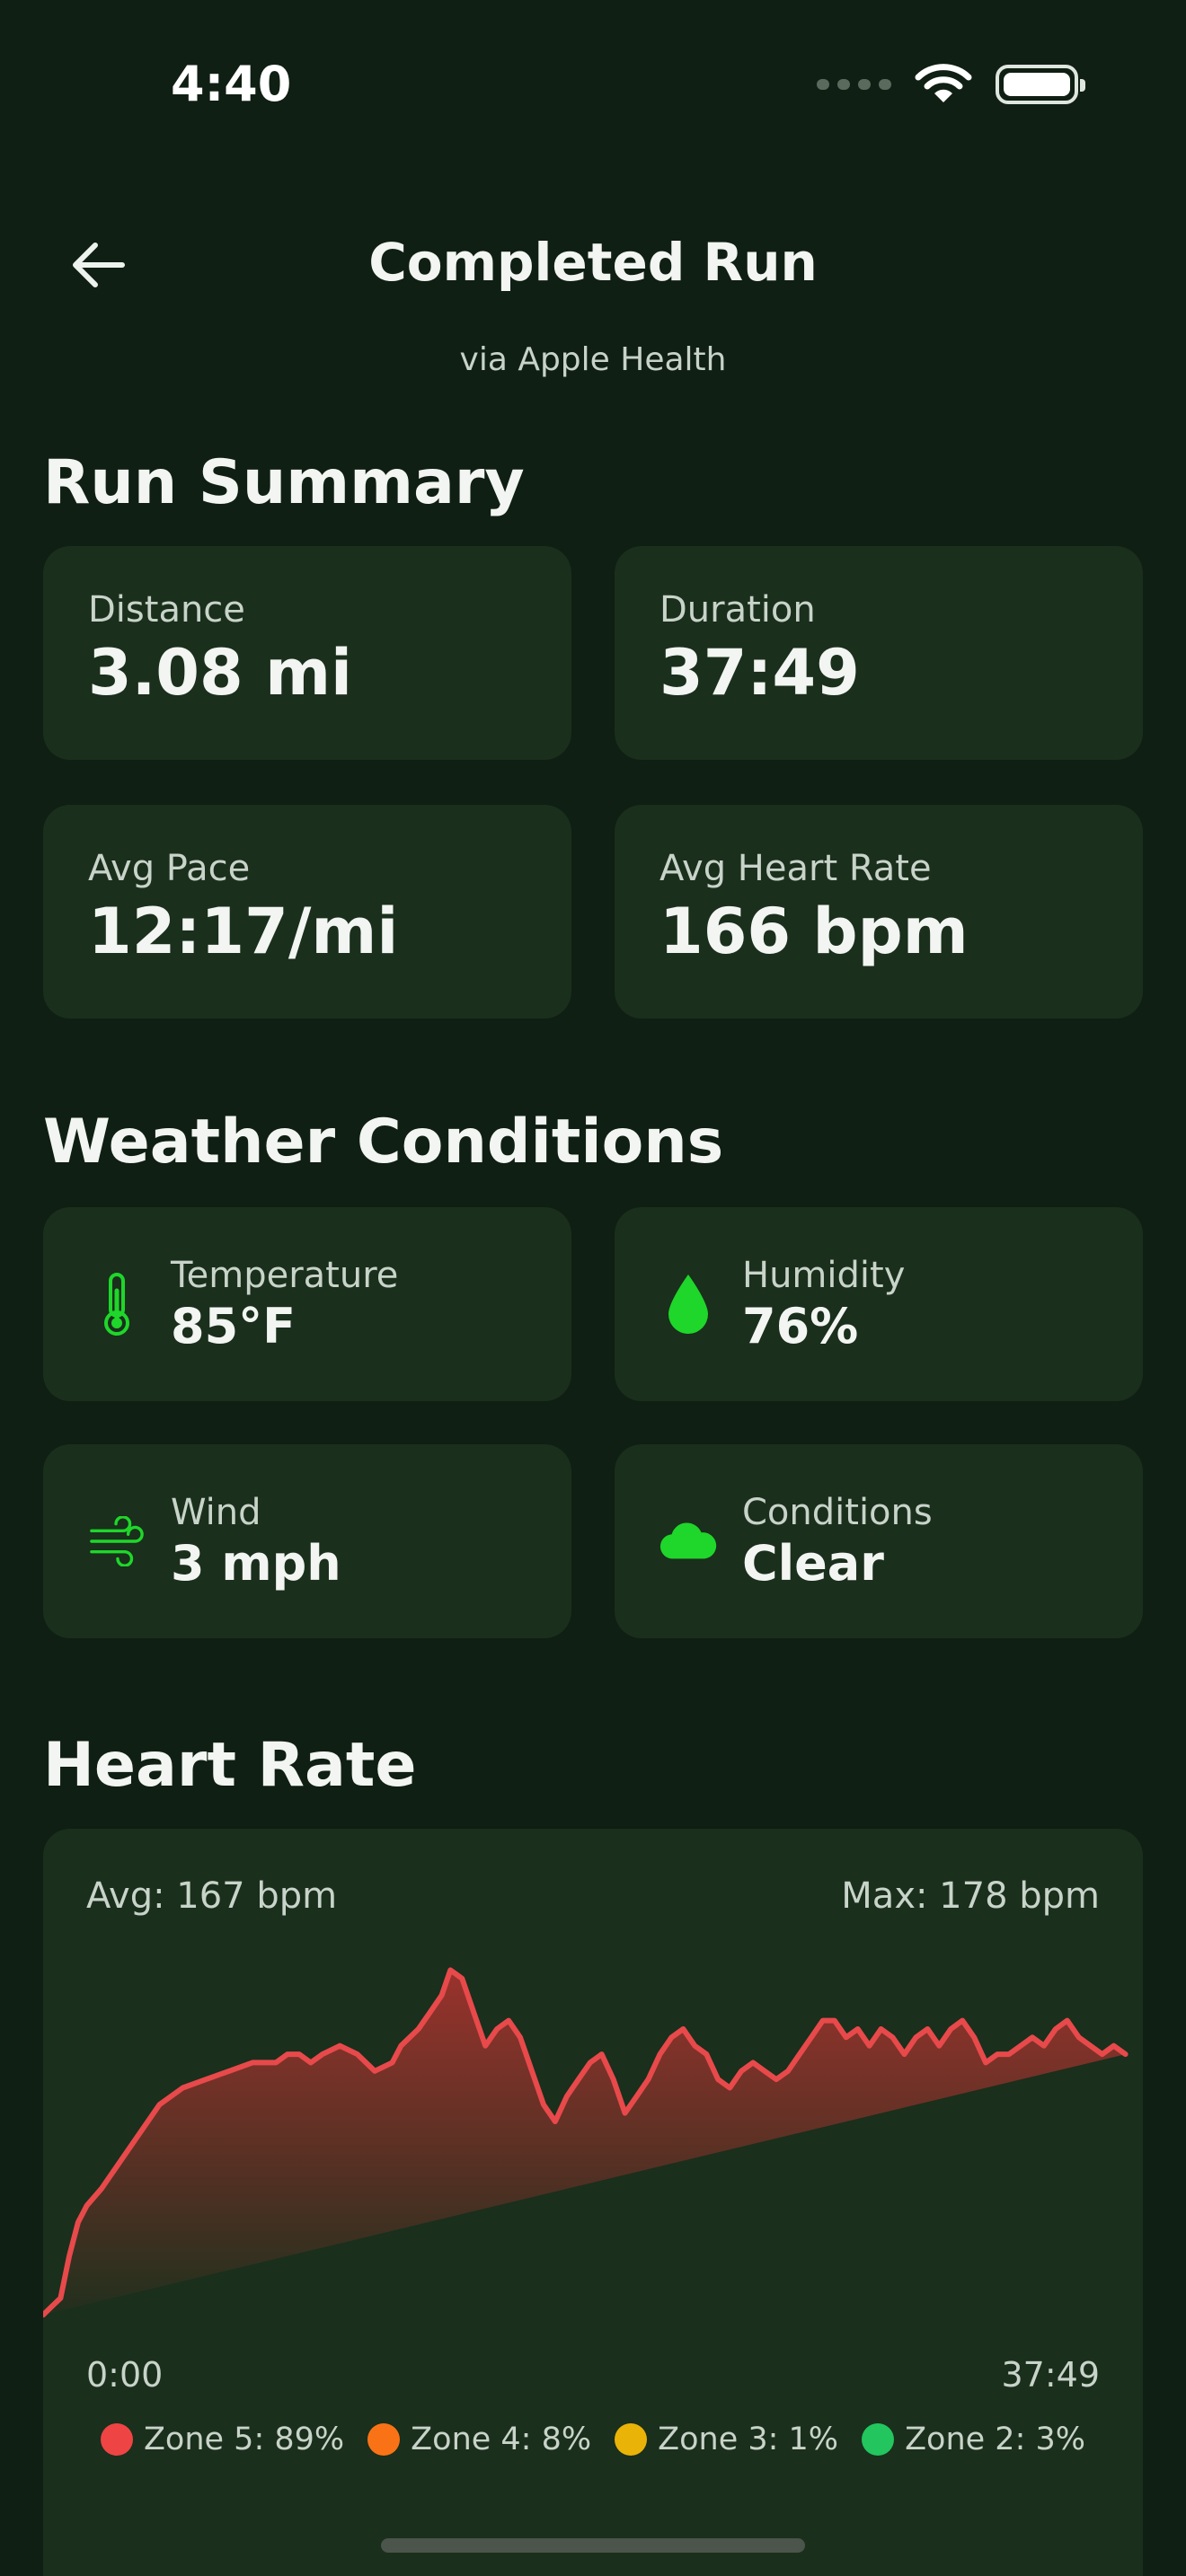 The height and width of the screenshot is (2576, 1186). Describe the element at coordinates (285, 1275) in the screenshot. I see `weather-label: Temperature` at that location.